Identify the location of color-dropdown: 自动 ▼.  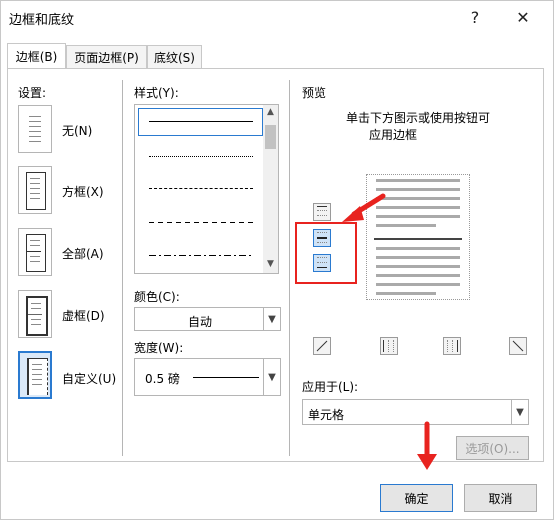
(207, 319).